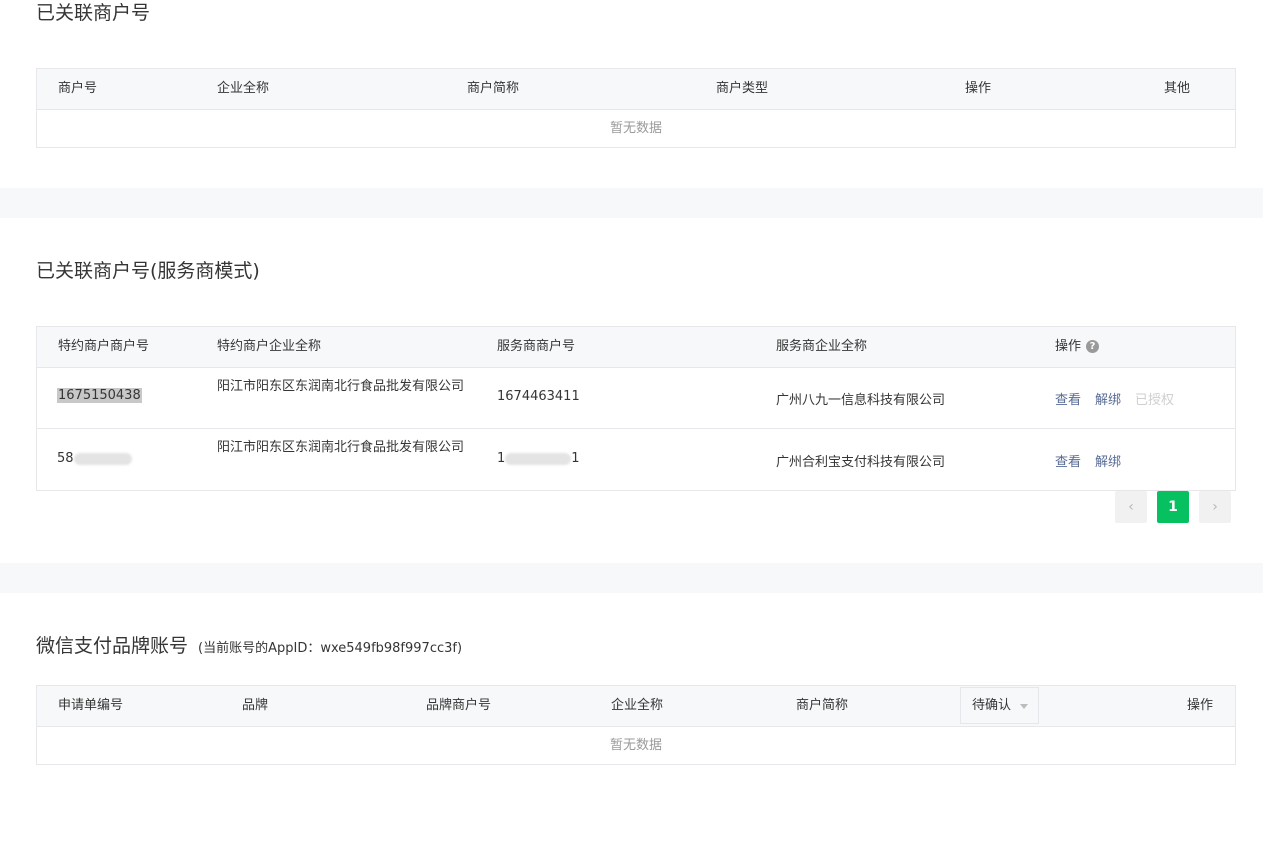 This screenshot has height=841, width=1263. What do you see at coordinates (91, 705) in the screenshot?
I see `column-header: 申请单编号` at bounding box center [91, 705].